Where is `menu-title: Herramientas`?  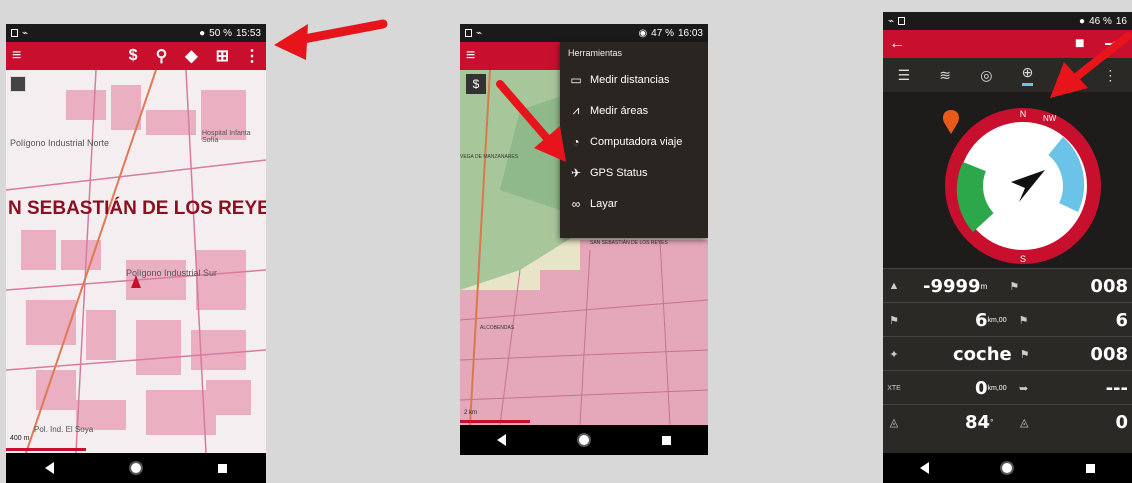 menu-title: Herramientas is located at coordinates (595, 53).